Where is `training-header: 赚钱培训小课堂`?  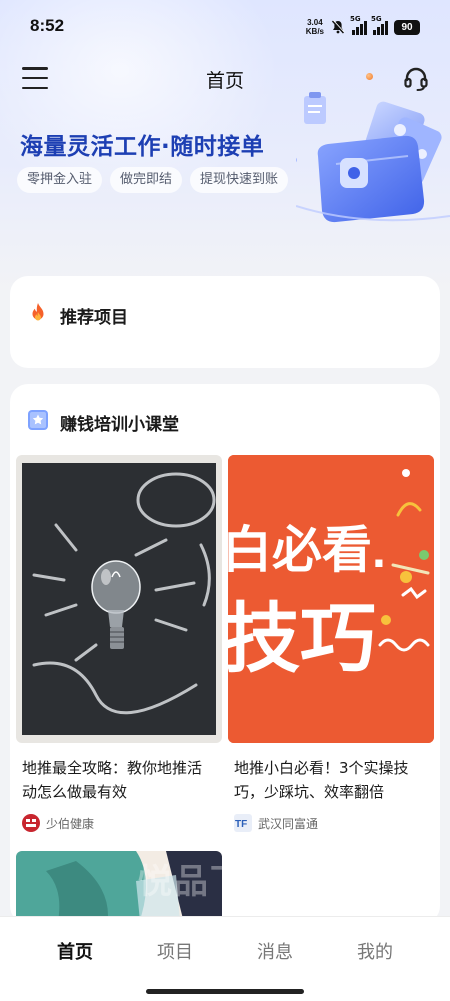 training-header: 赚钱培训小课堂 is located at coordinates (102, 422).